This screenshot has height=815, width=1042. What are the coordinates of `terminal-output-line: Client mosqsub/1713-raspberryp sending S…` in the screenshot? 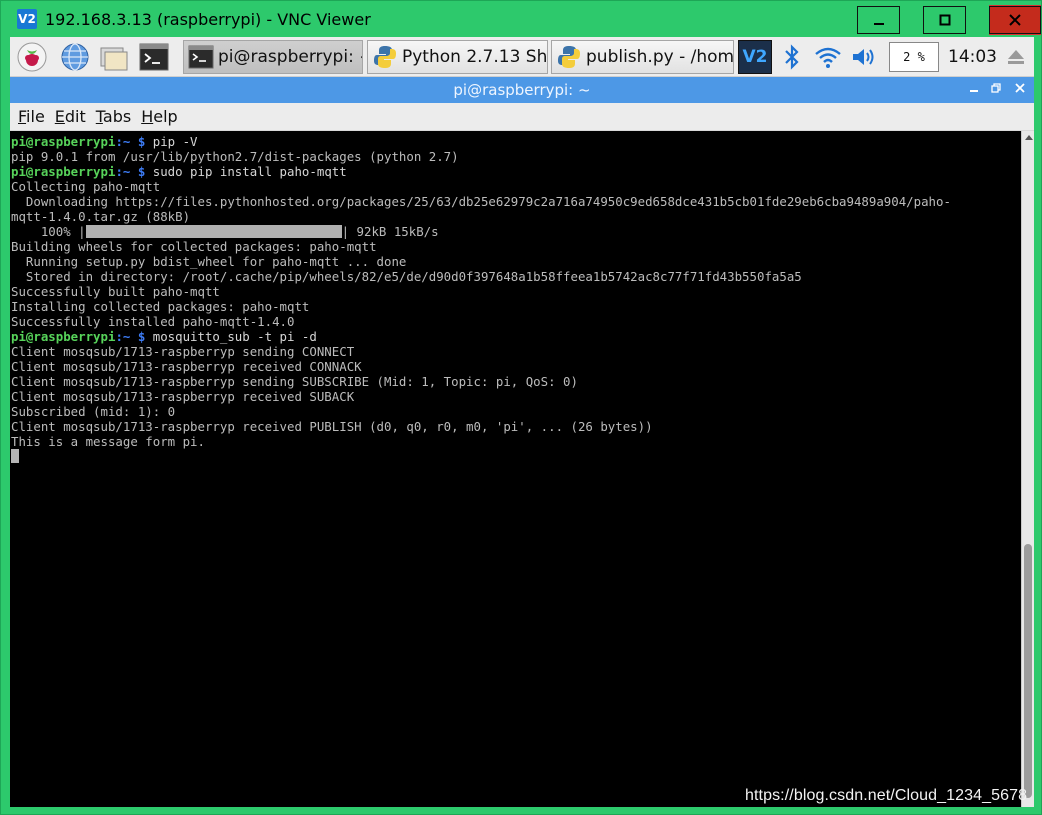 It's located at (294, 381).